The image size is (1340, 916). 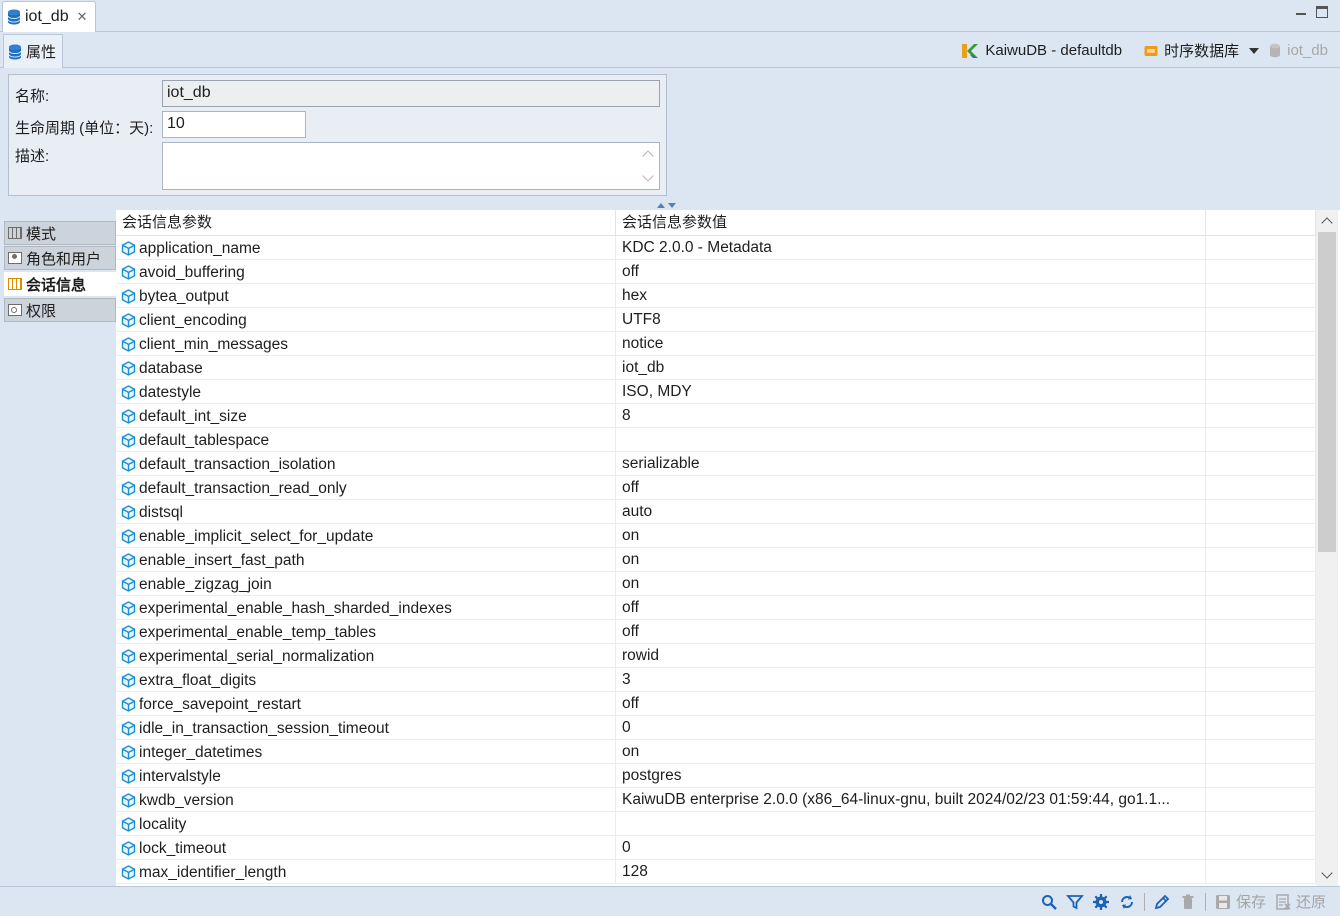 I want to click on table-row: datestyle ISO, MDY, so click(x=716, y=392).